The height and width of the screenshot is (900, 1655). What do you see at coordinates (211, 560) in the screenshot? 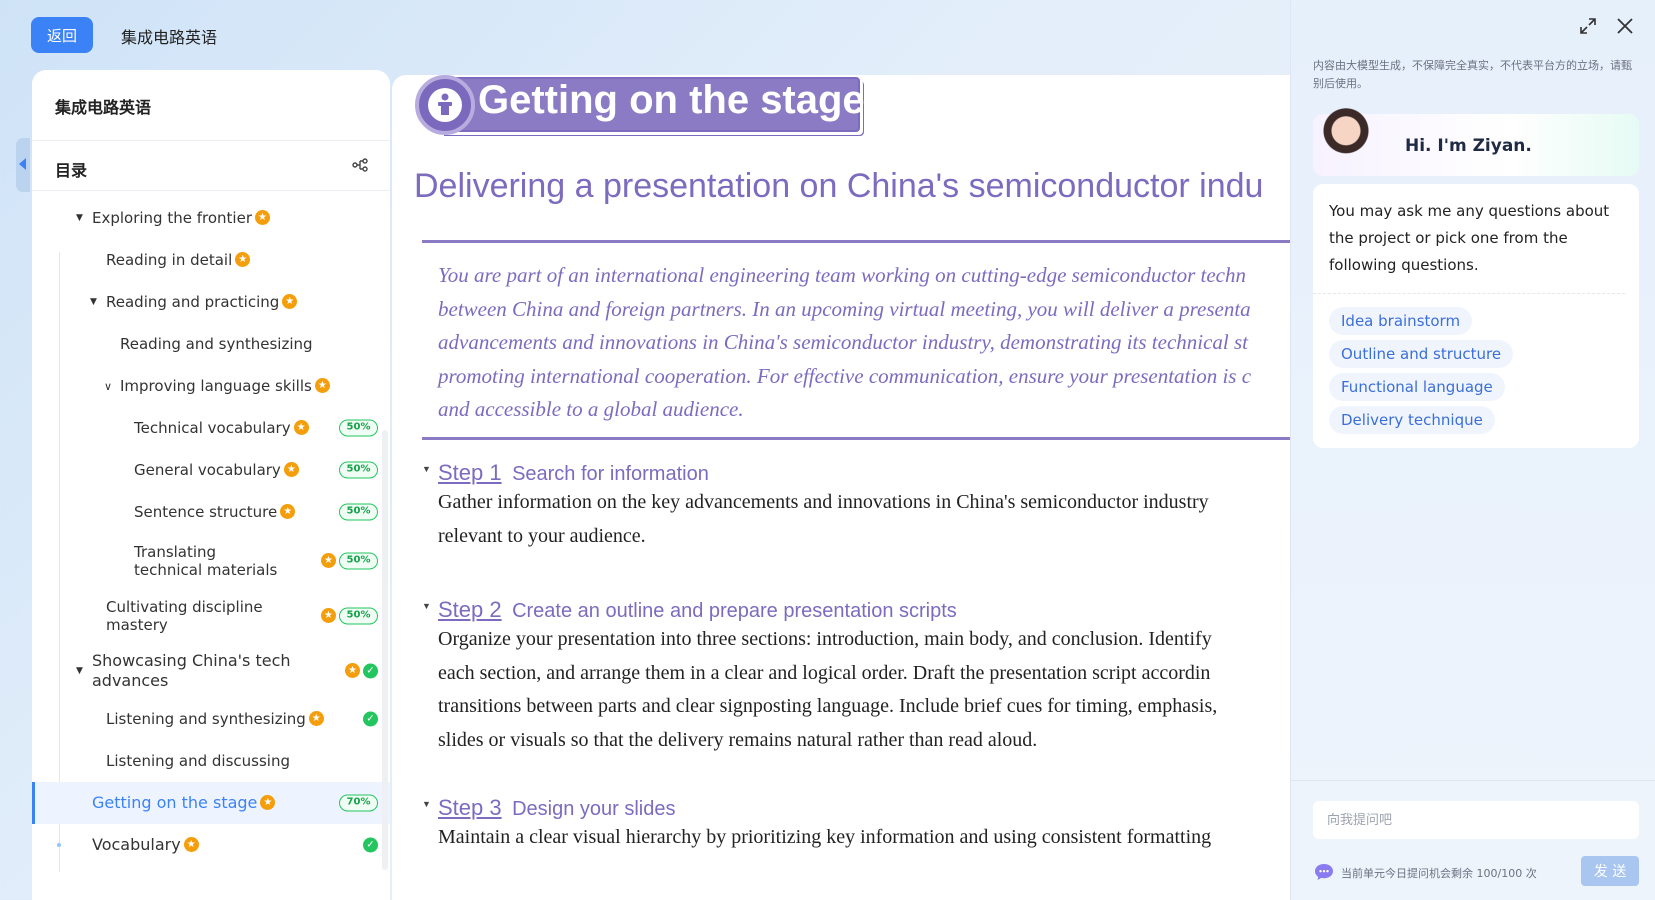
I see `toc-item-translating-technical-materials: Translating technical materials ★ 50%` at bounding box center [211, 560].